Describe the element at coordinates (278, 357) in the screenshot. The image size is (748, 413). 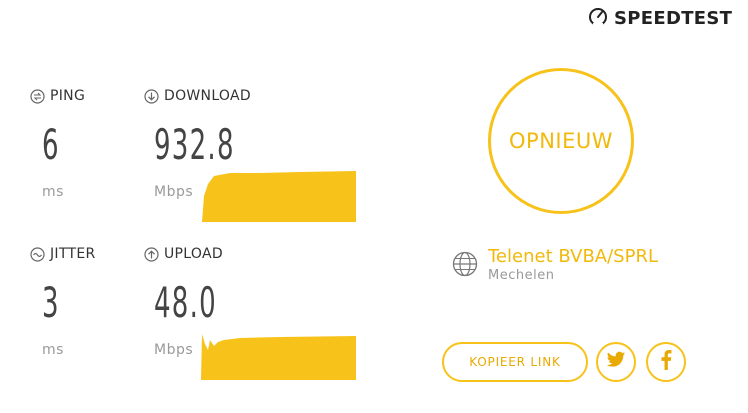
I see `upload-graph` at that location.